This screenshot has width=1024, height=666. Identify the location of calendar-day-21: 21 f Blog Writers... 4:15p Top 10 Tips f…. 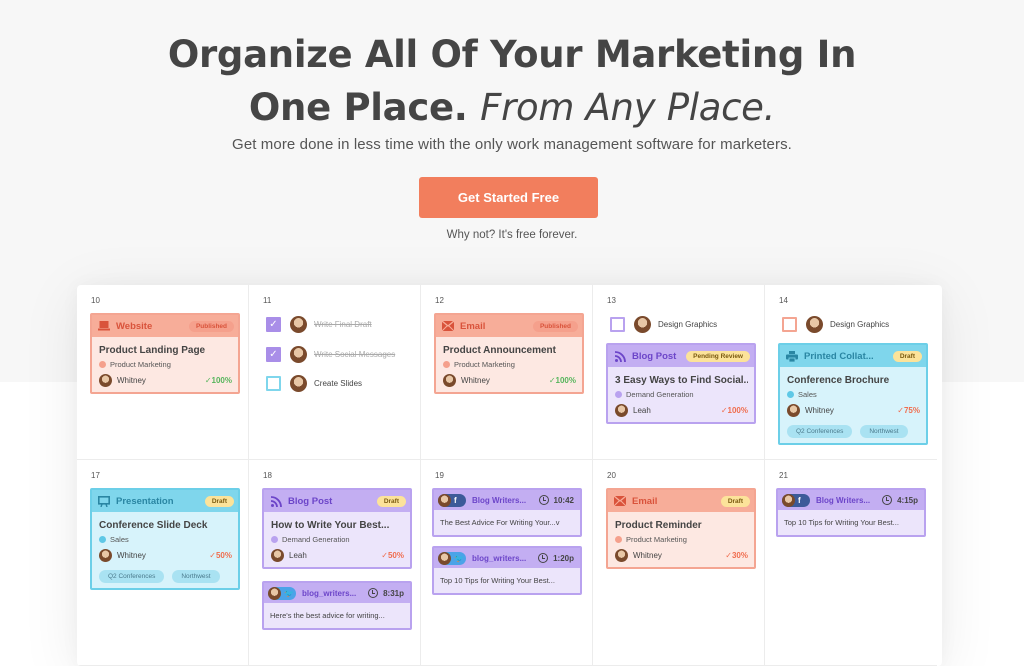
(851, 563).